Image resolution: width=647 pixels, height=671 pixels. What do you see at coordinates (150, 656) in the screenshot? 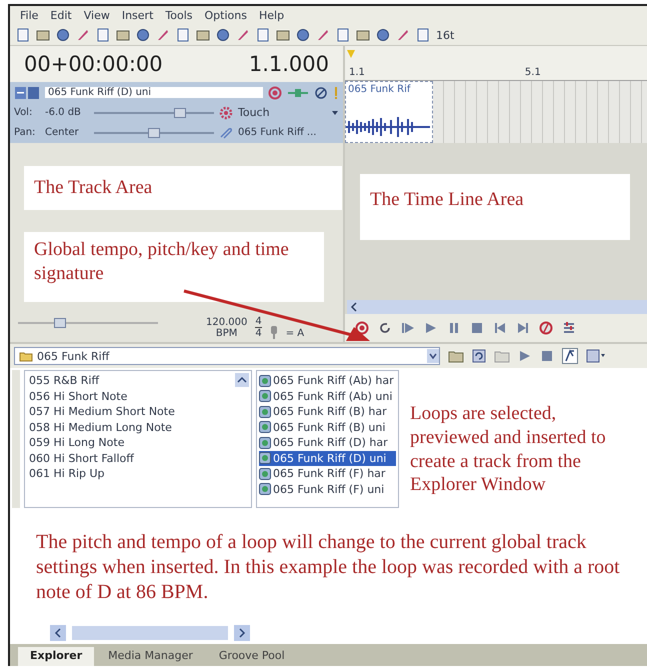
I see `tab: Media Manager` at bounding box center [150, 656].